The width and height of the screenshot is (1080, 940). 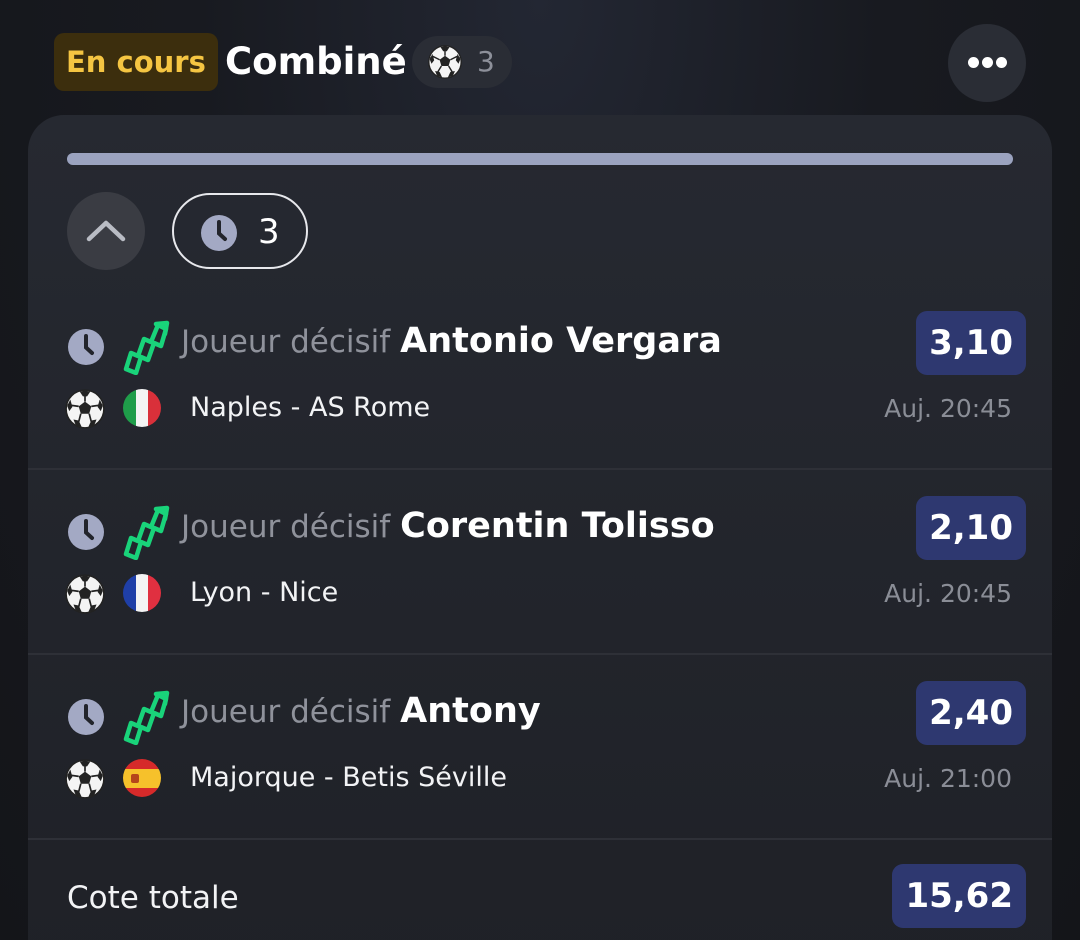 What do you see at coordinates (948, 778) in the screenshot?
I see `match-time: Auj. 21:00` at bounding box center [948, 778].